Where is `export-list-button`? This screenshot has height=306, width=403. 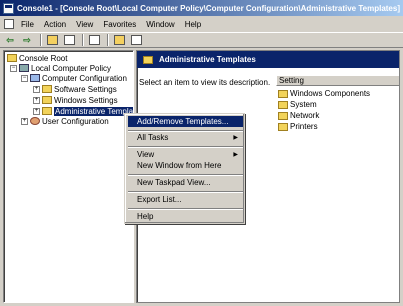
export-list-button is located at coordinates (94, 40).